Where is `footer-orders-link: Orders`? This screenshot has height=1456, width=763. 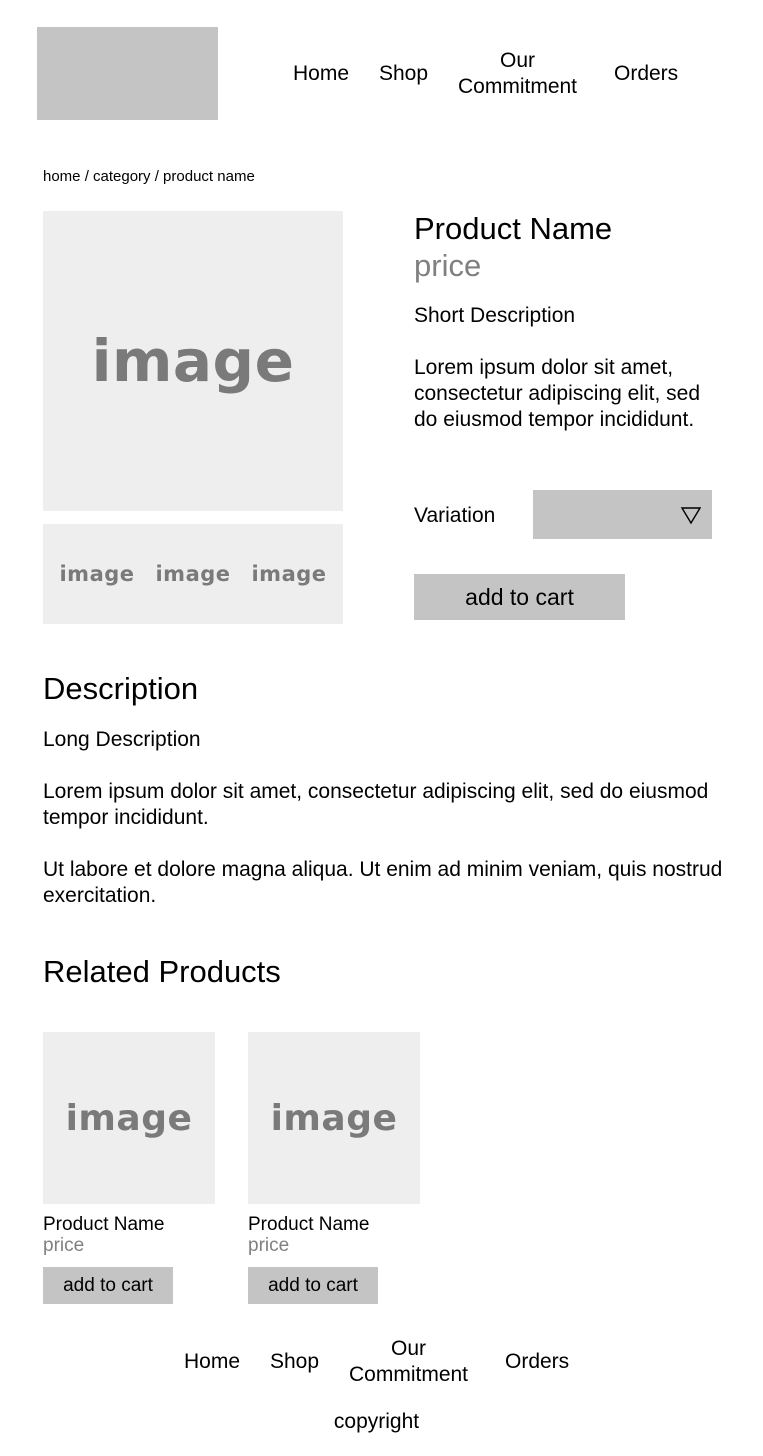
footer-orders-link: Orders is located at coordinates (537, 1362).